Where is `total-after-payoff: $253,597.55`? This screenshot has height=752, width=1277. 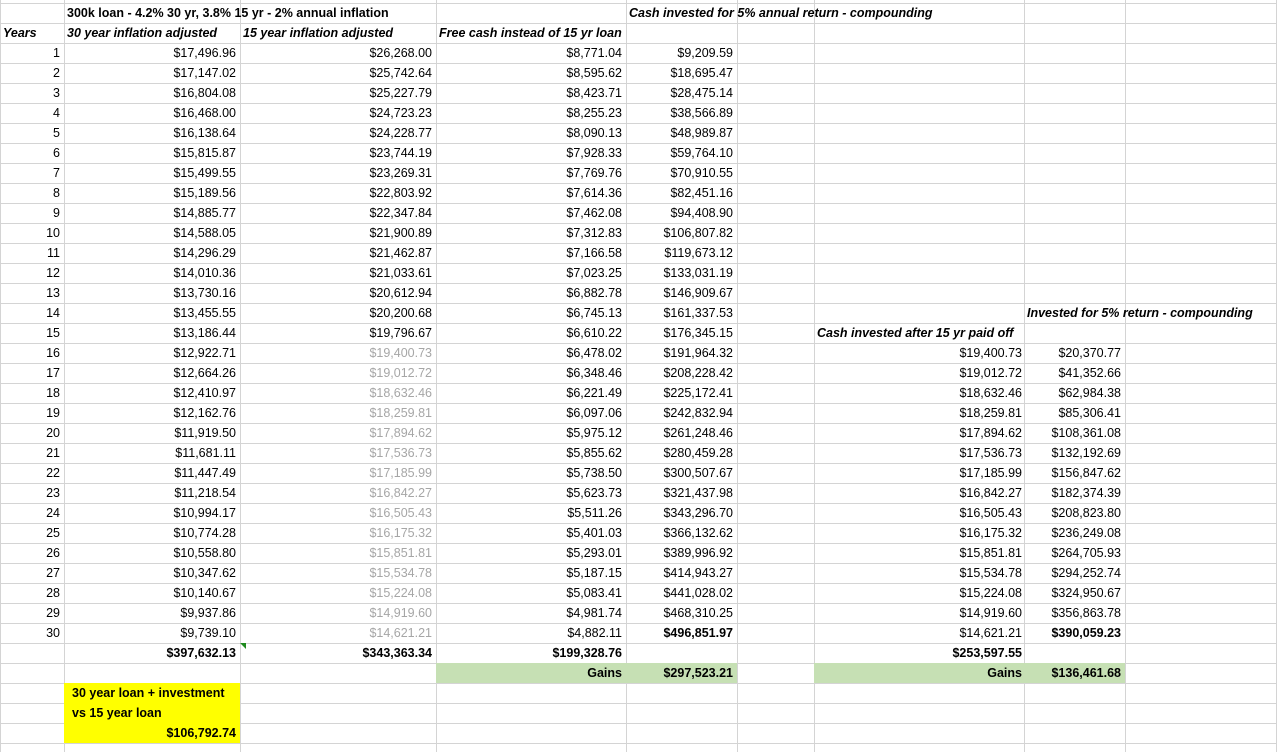 total-after-payoff: $253,597.55 is located at coordinates (920, 653).